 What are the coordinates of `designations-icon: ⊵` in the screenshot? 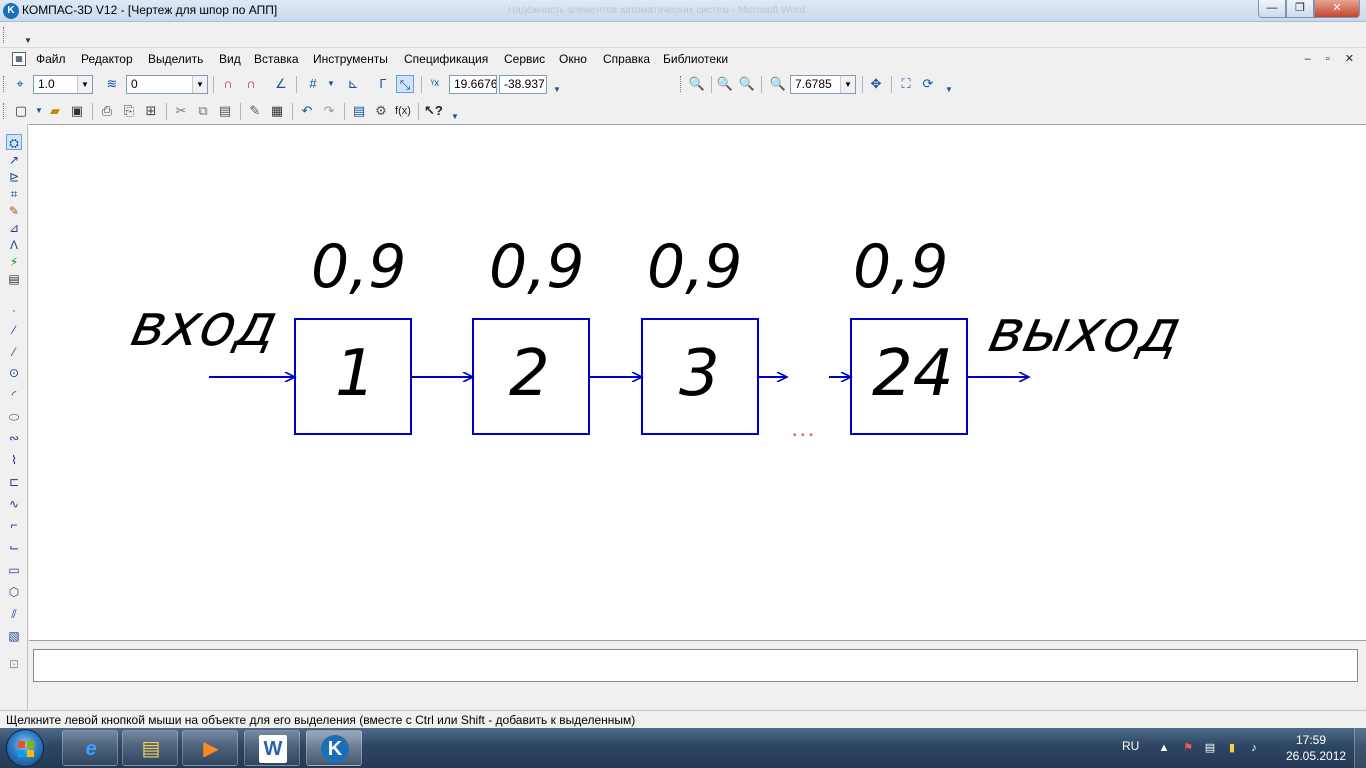 It's located at (14, 177).